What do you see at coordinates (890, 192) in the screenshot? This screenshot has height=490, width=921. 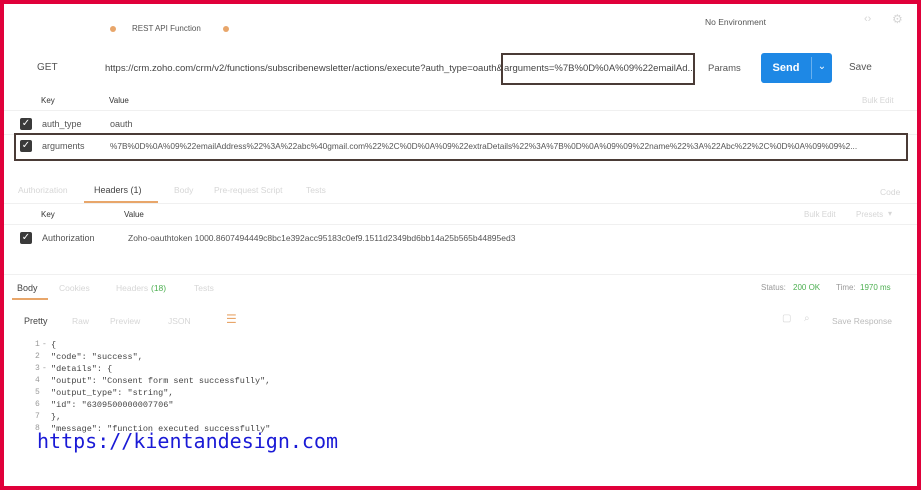 I see `code-link: Code` at bounding box center [890, 192].